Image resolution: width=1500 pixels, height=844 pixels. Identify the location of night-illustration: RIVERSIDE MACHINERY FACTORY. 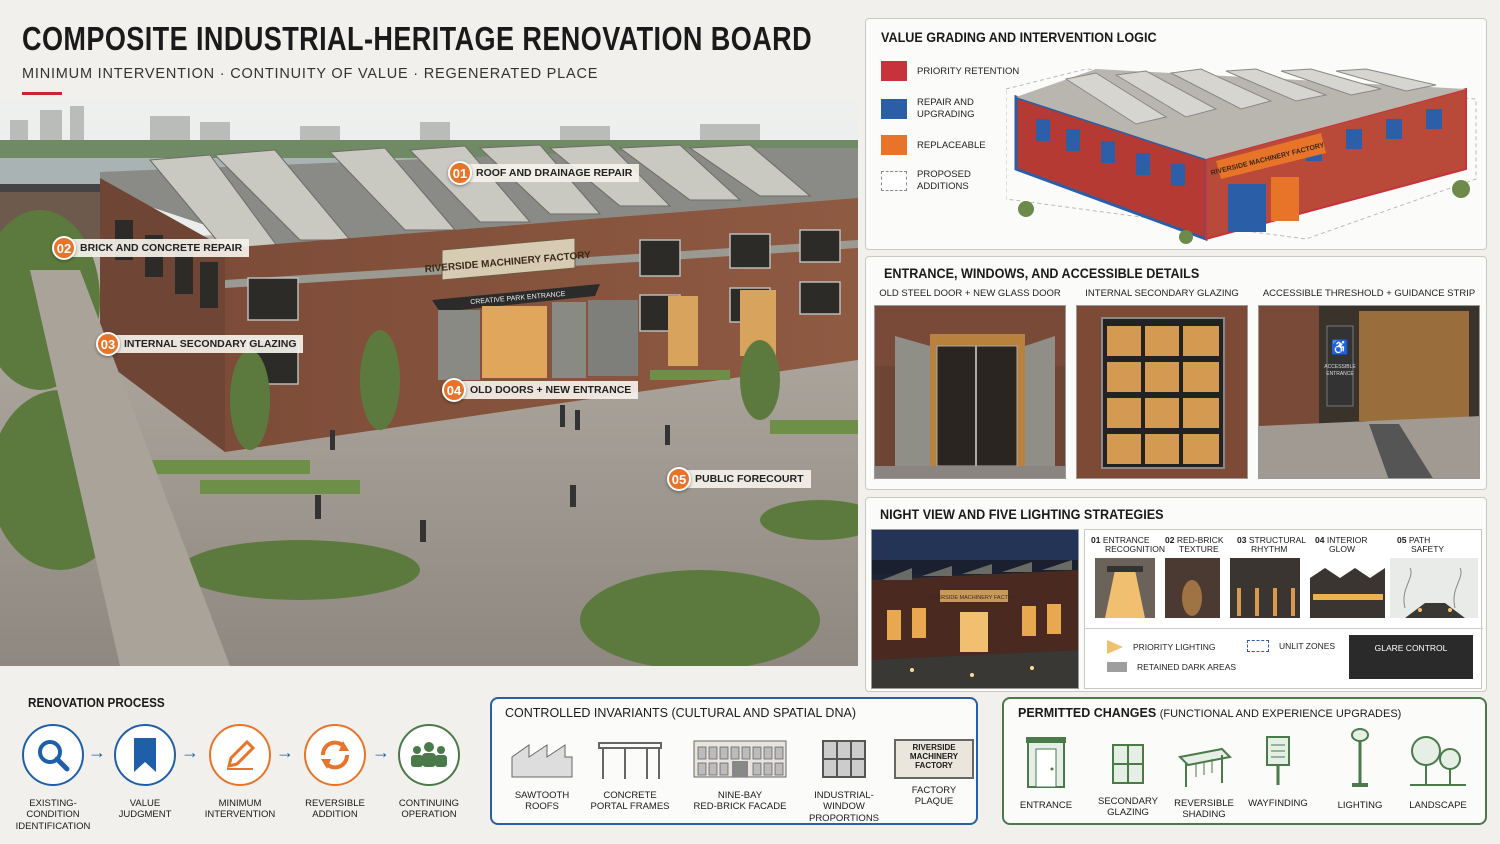
(975, 609).